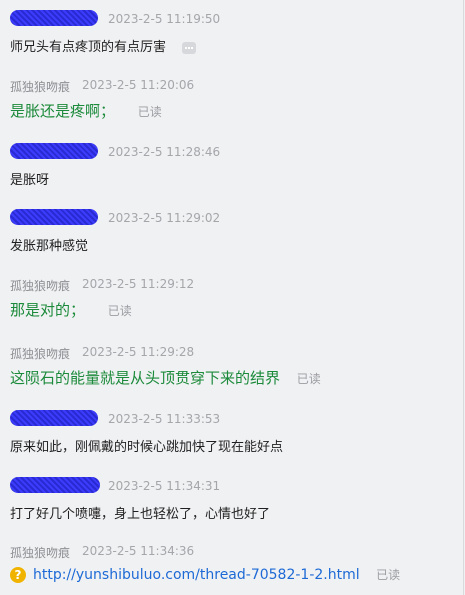 This screenshot has height=595, width=465. What do you see at coordinates (236, 153) in the screenshot?
I see `message-header: 2023-2-5 11:28:46` at bounding box center [236, 153].